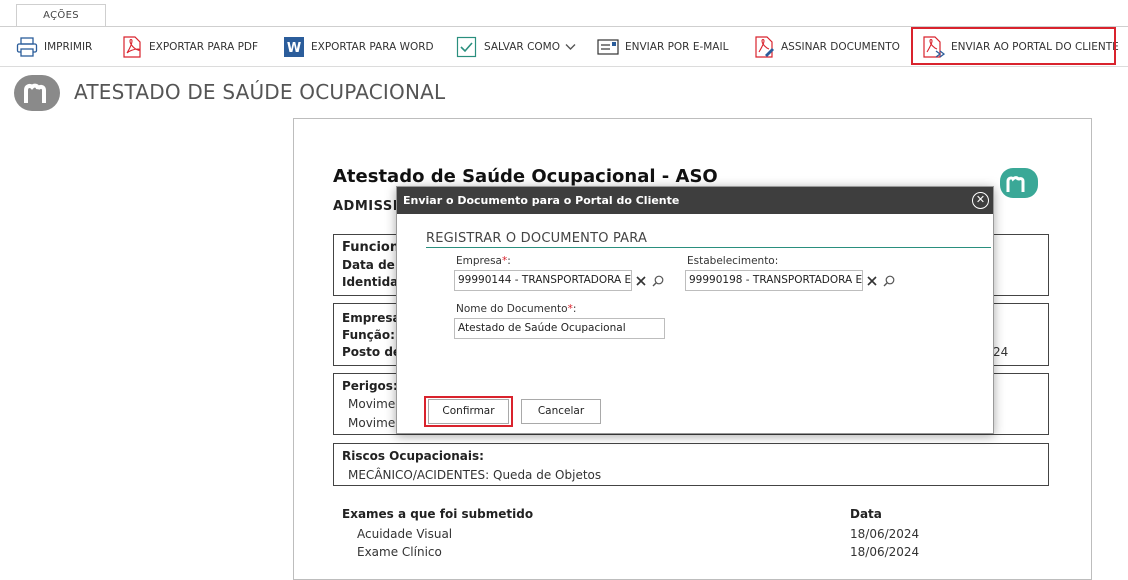  What do you see at coordinates (370, 386) in the screenshot?
I see `perigos-title: Perigos:` at bounding box center [370, 386].